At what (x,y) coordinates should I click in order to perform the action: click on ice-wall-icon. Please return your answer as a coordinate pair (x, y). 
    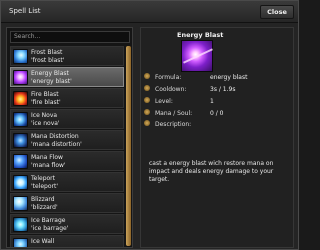
    Looking at the image, I should click on (20, 242).